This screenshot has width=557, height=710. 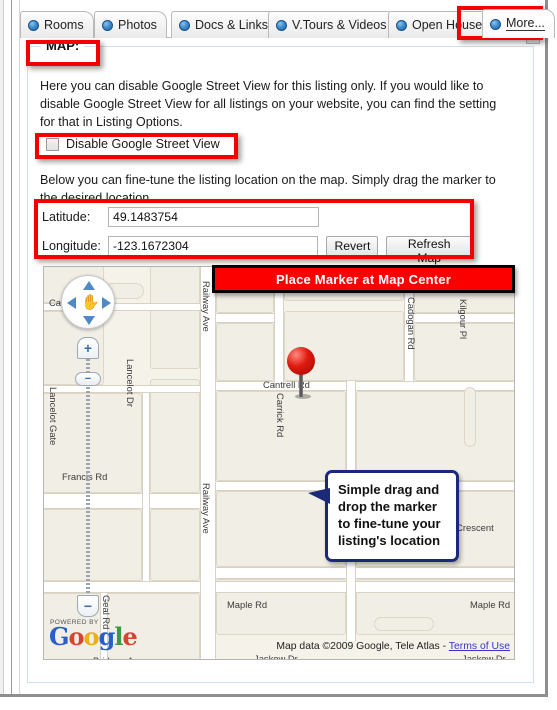 I want to click on pan-up-icon, so click(x=89, y=285).